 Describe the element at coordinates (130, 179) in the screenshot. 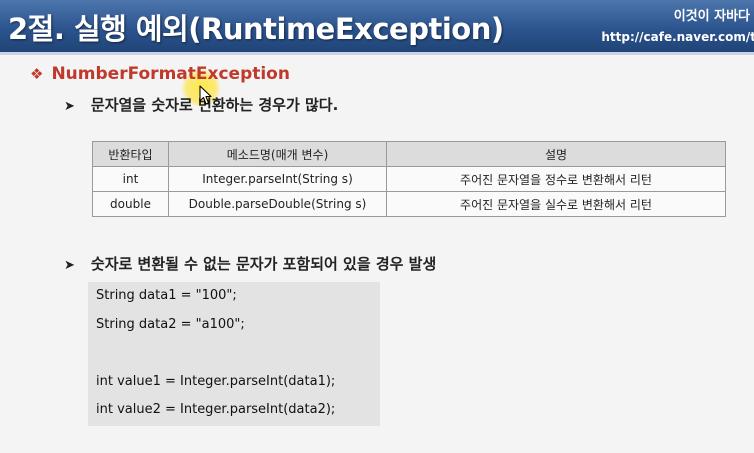

I see `table-cell: int` at that location.